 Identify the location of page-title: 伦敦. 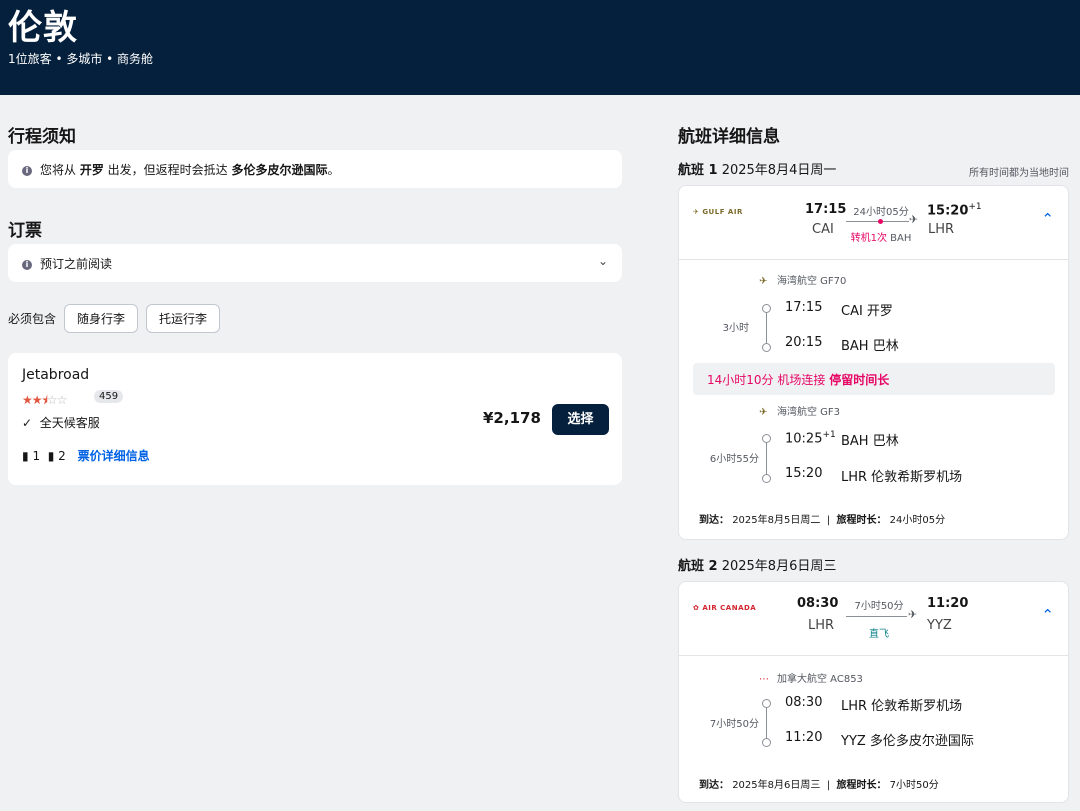
(43, 28).